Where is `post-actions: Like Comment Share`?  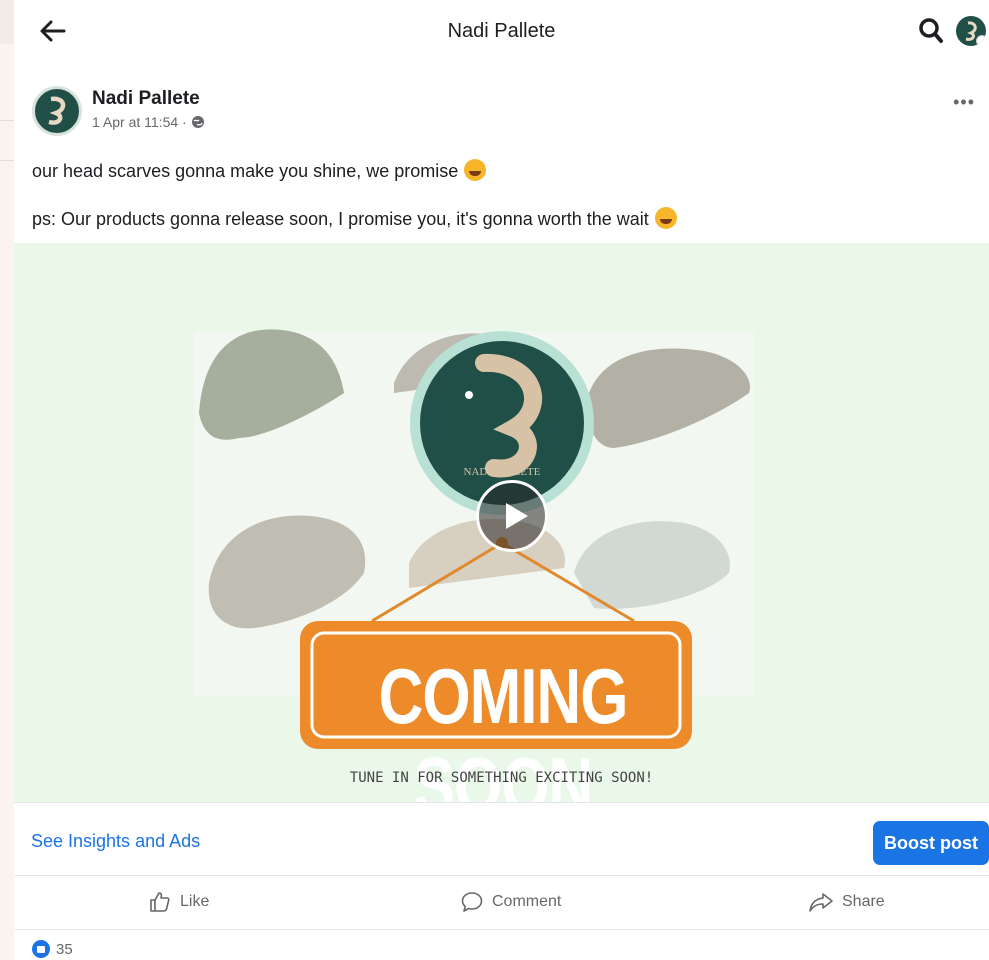 post-actions: Like Comment Share is located at coordinates (501, 903).